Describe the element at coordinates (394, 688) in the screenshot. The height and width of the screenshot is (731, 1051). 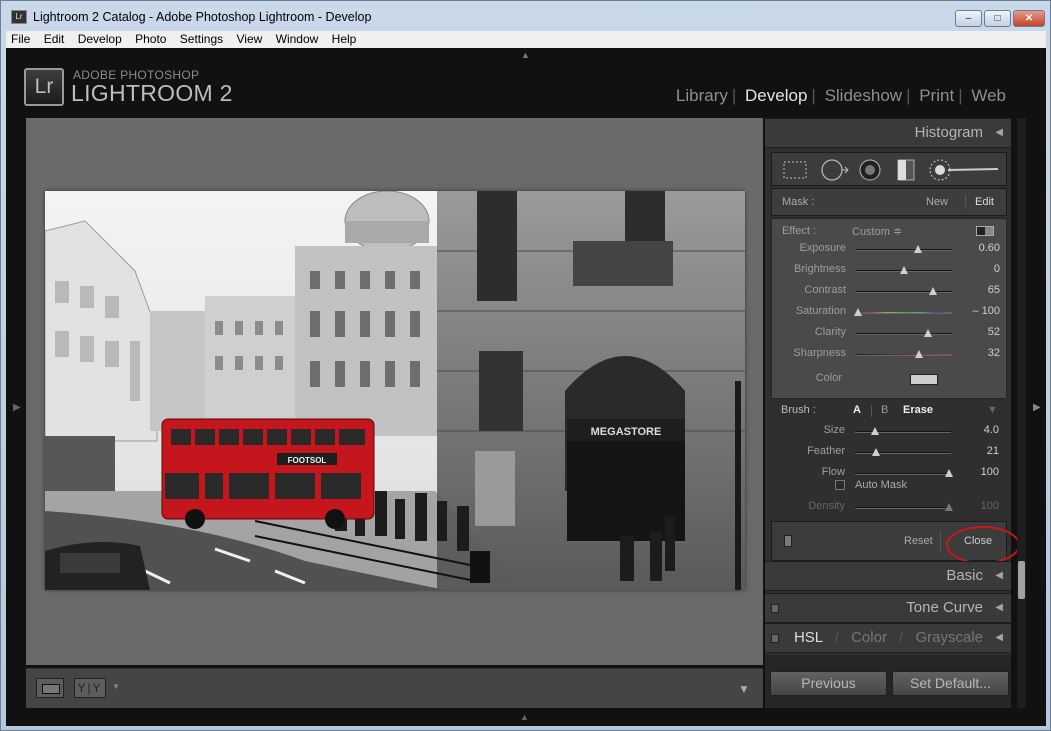
I see `develop-toolbar: Y|Y ▼ ▼` at that location.